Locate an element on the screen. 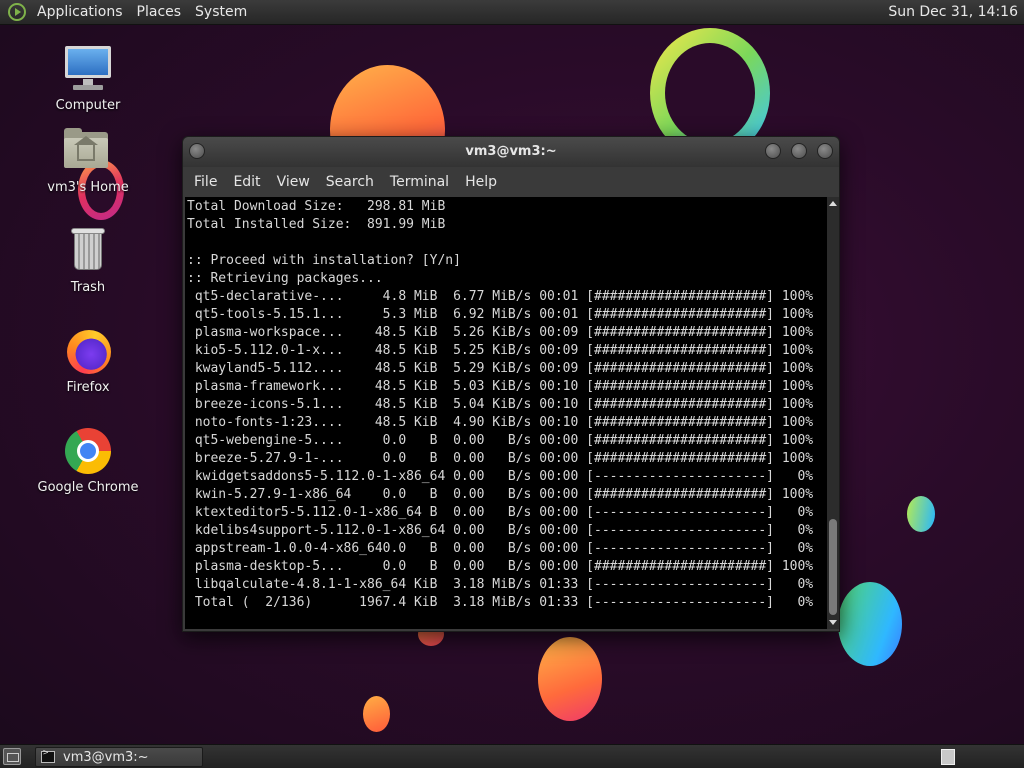 This screenshot has height=768, width=1024. wallpaper-orange-tiny-blob is located at coordinates (376, 714).